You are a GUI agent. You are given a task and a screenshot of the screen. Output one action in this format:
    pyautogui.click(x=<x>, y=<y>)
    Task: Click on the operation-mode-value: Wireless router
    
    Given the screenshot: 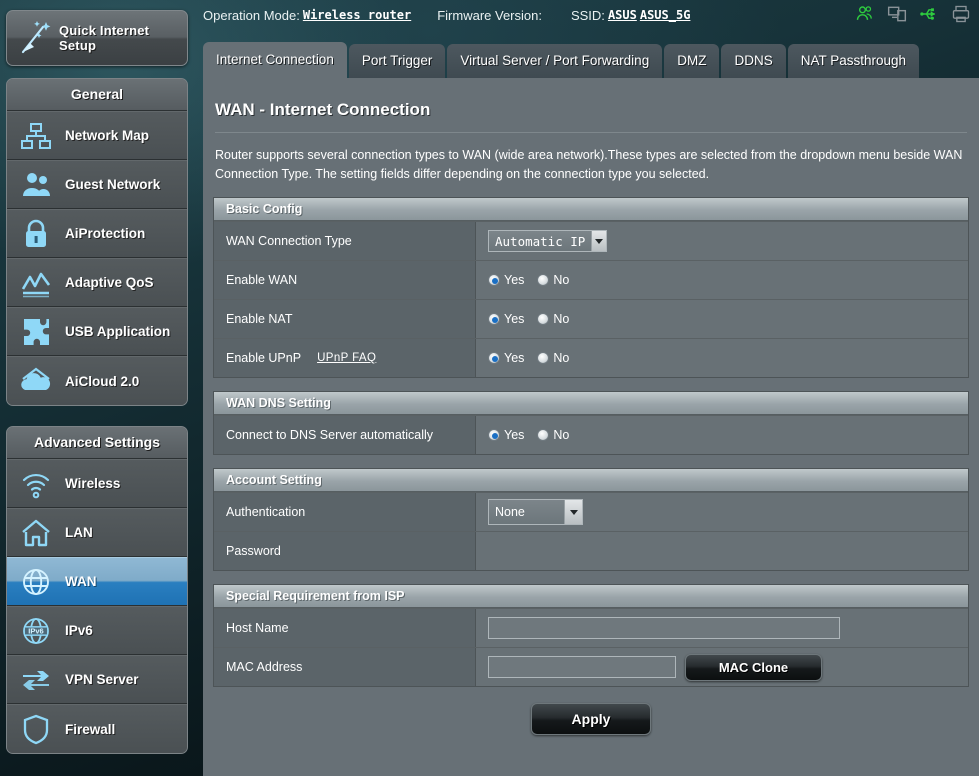 What is the action you would take?
    pyautogui.click(x=357, y=15)
    